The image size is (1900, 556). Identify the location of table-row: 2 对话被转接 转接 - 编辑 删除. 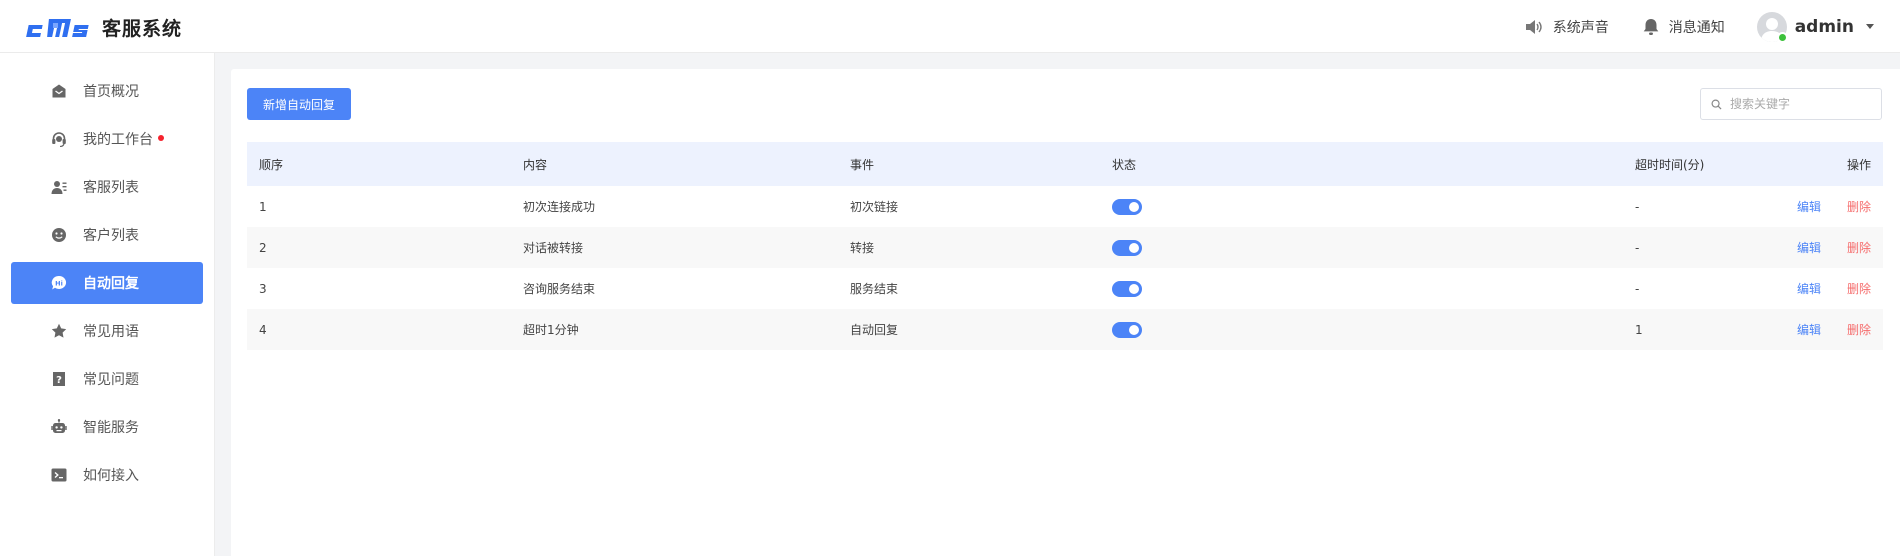
(1065, 247).